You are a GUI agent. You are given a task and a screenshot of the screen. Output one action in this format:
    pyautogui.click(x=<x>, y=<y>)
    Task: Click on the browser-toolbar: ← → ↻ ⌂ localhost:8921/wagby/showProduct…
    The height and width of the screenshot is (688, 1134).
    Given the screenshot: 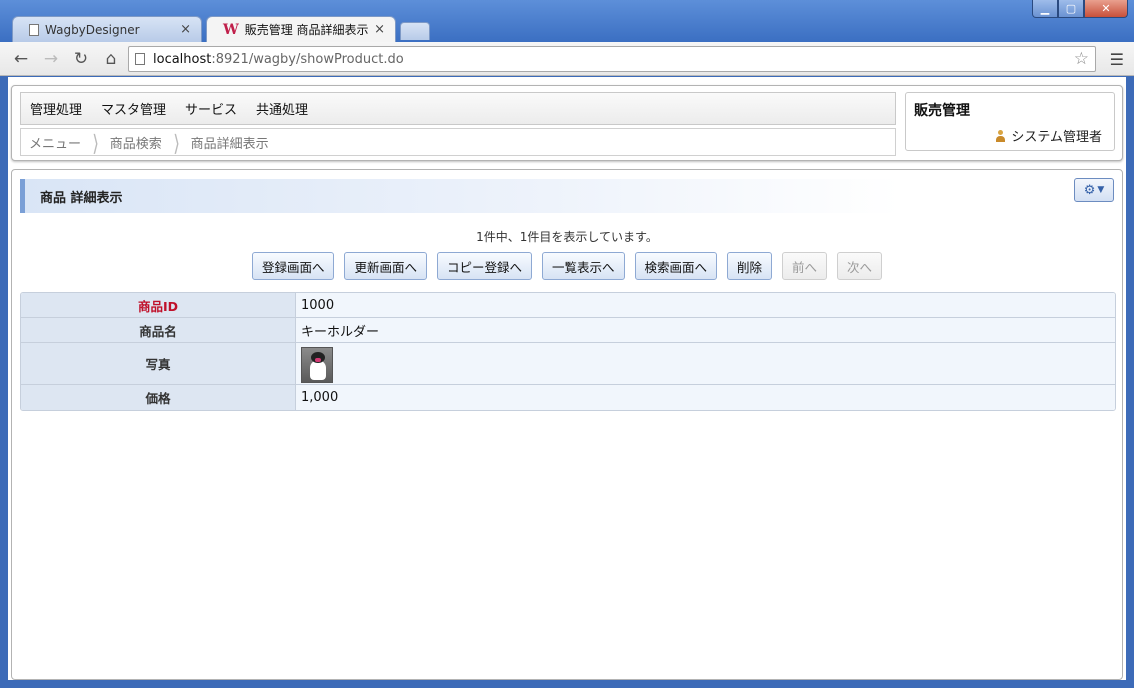 What is the action you would take?
    pyautogui.click(x=567, y=59)
    